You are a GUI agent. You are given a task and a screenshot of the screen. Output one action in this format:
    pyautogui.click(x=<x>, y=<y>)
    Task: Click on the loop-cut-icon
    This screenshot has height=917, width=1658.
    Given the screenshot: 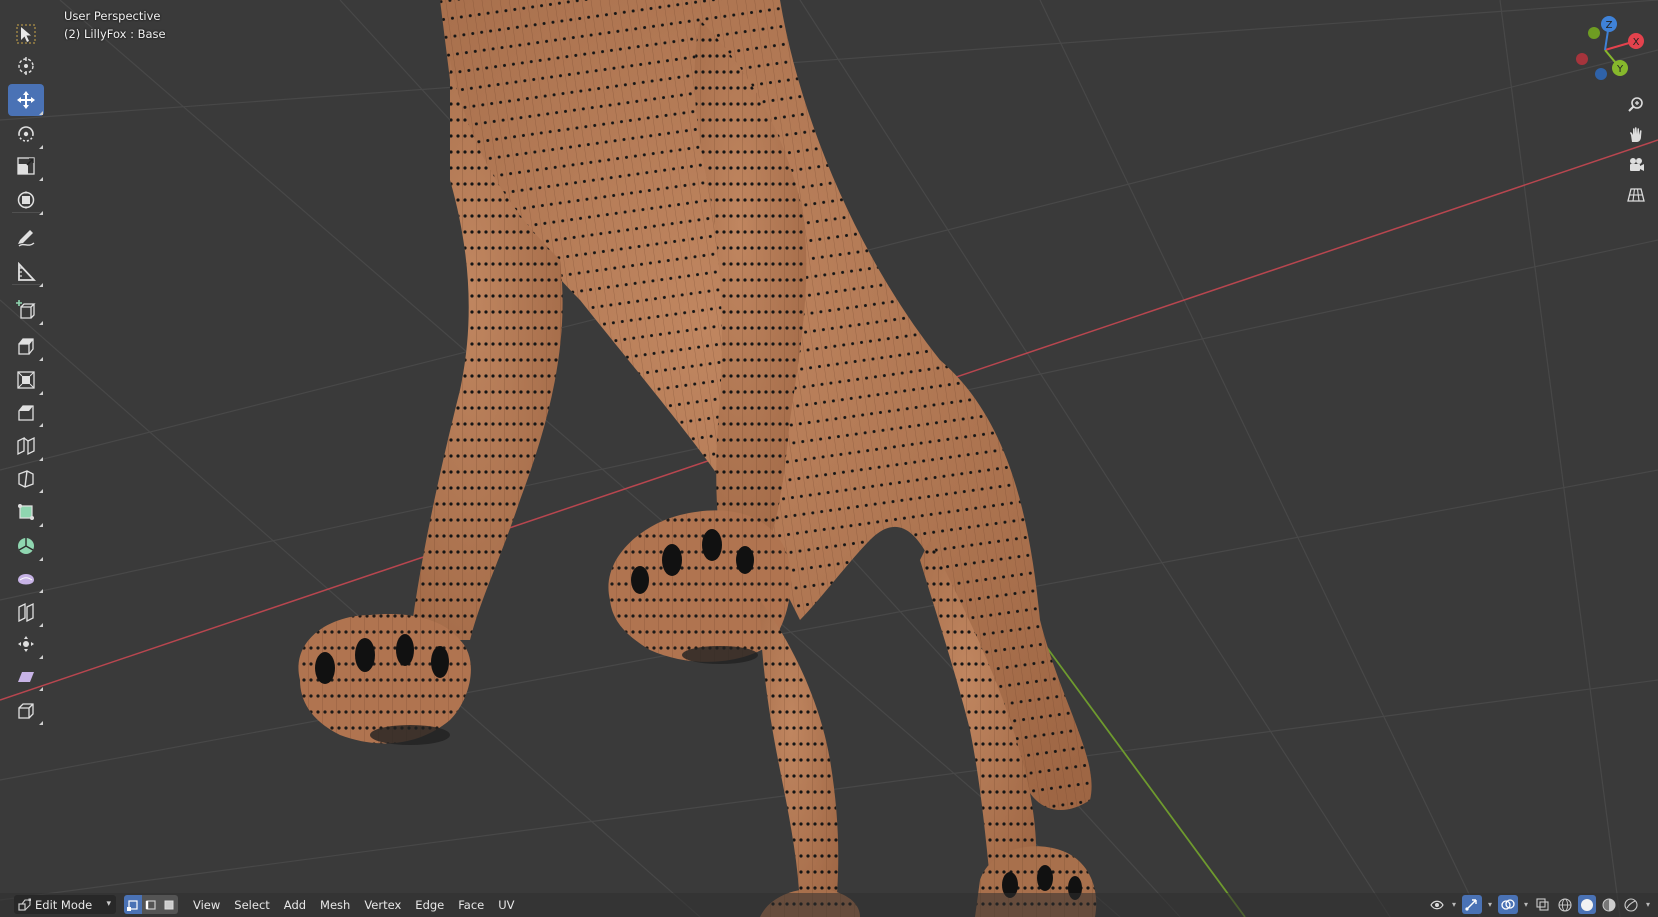 What is the action you would take?
    pyautogui.click(x=26, y=446)
    